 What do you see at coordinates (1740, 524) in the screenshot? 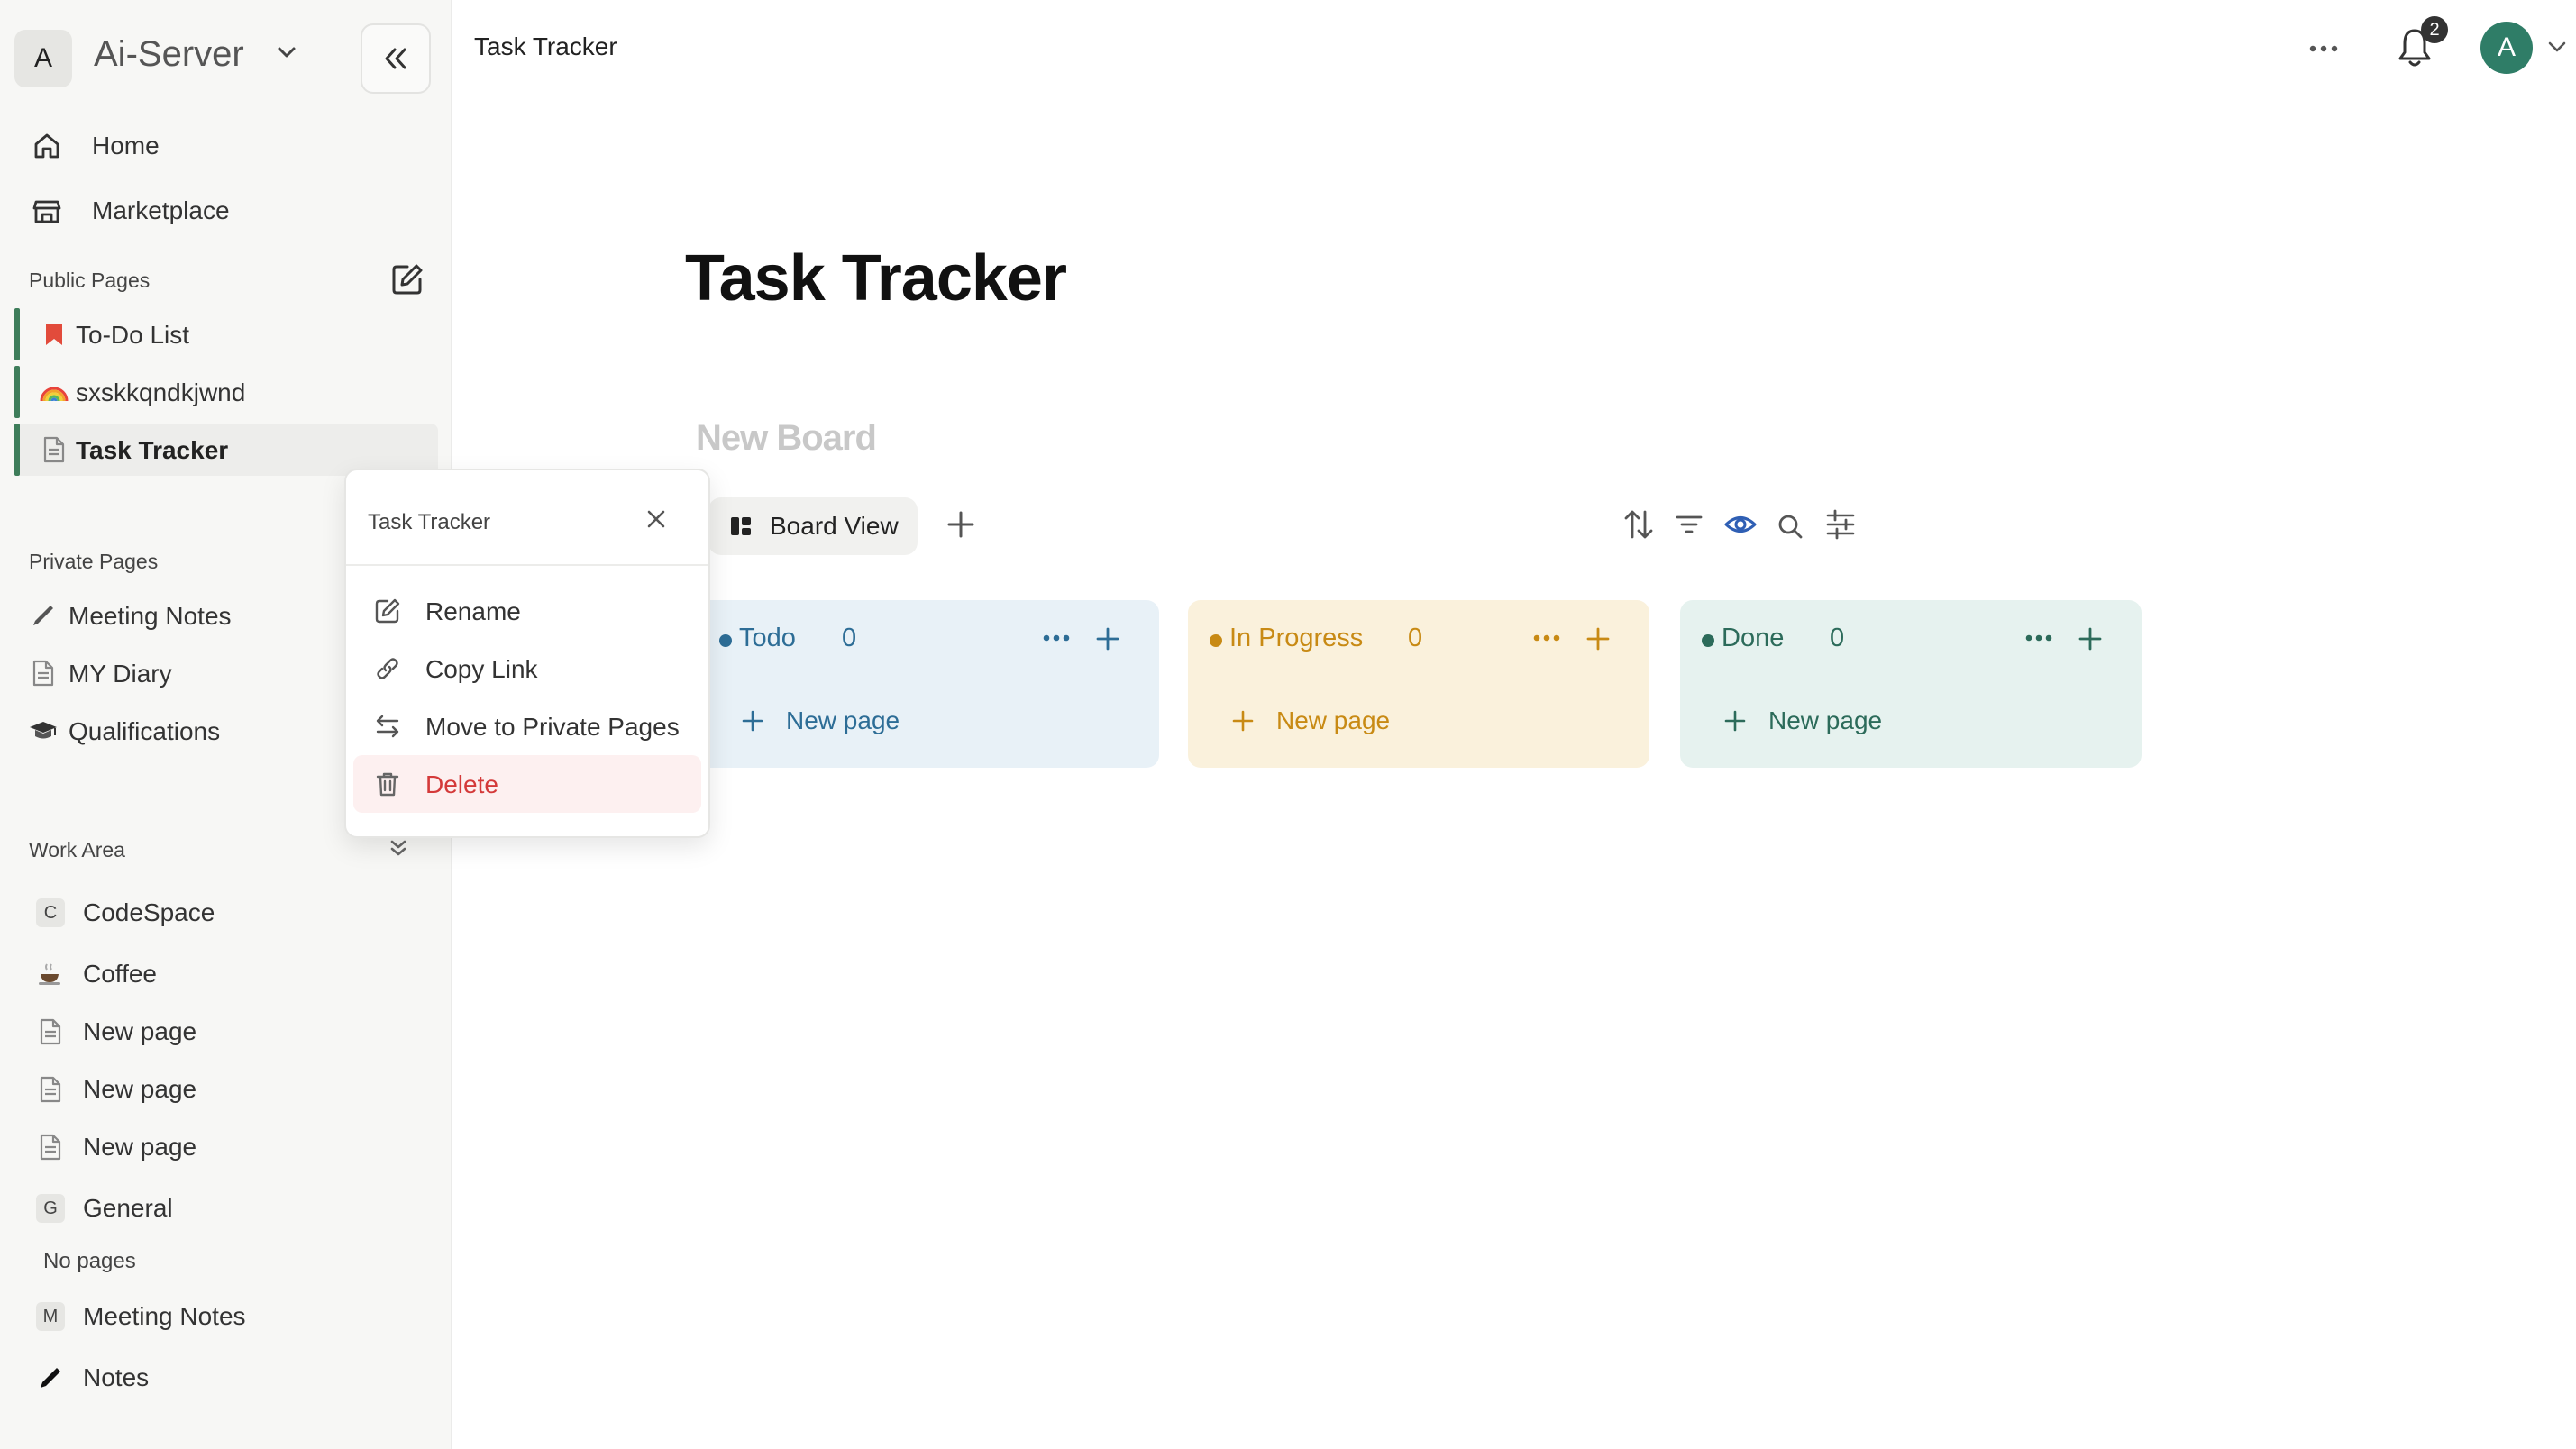
I see `visibility-button` at bounding box center [1740, 524].